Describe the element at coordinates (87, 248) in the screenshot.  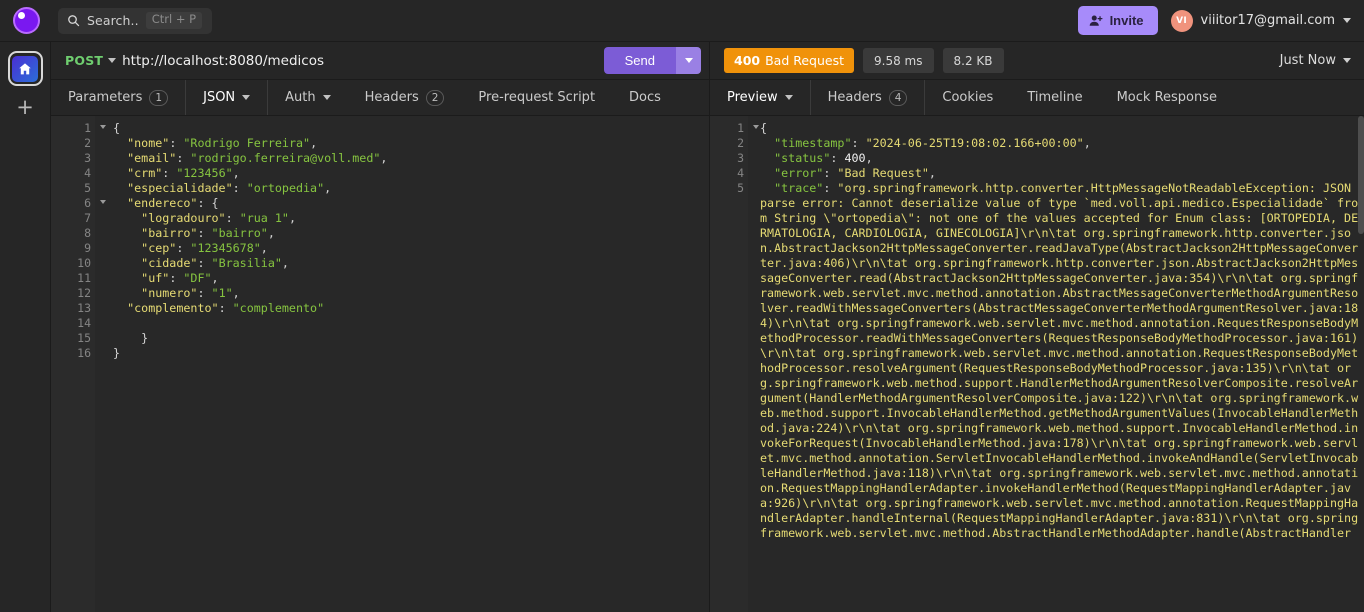
I see `line-number: 9` at that location.